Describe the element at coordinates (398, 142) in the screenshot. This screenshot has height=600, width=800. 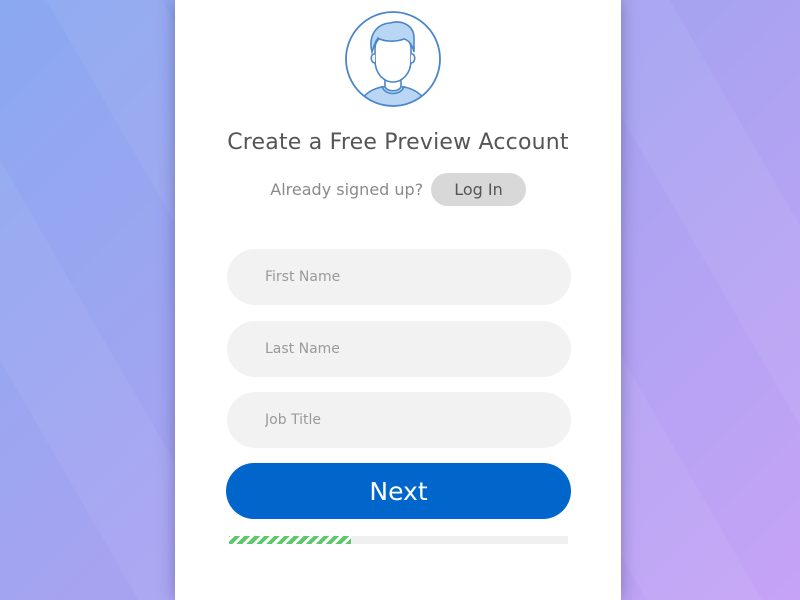
I see `page-title: Create a Free Preview Account` at that location.